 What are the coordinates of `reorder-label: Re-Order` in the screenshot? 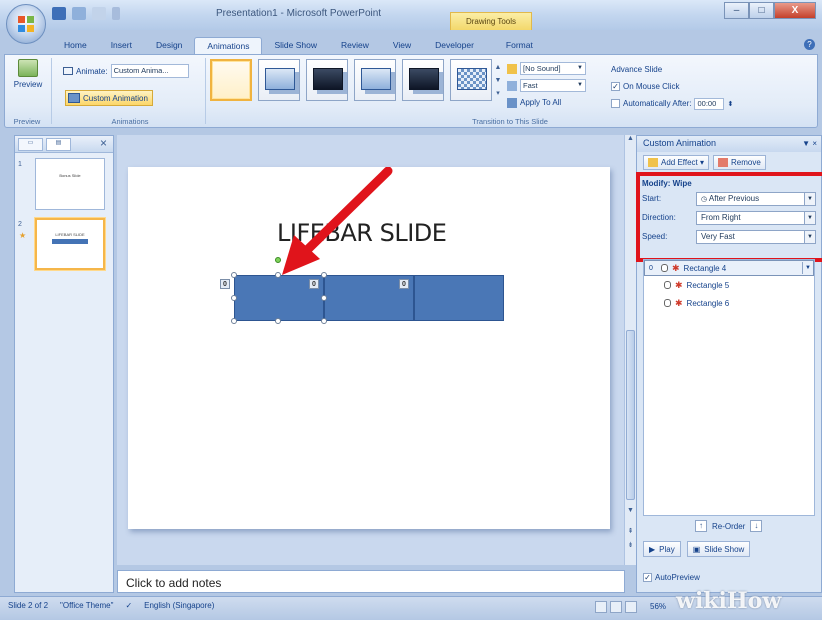 It's located at (729, 526).